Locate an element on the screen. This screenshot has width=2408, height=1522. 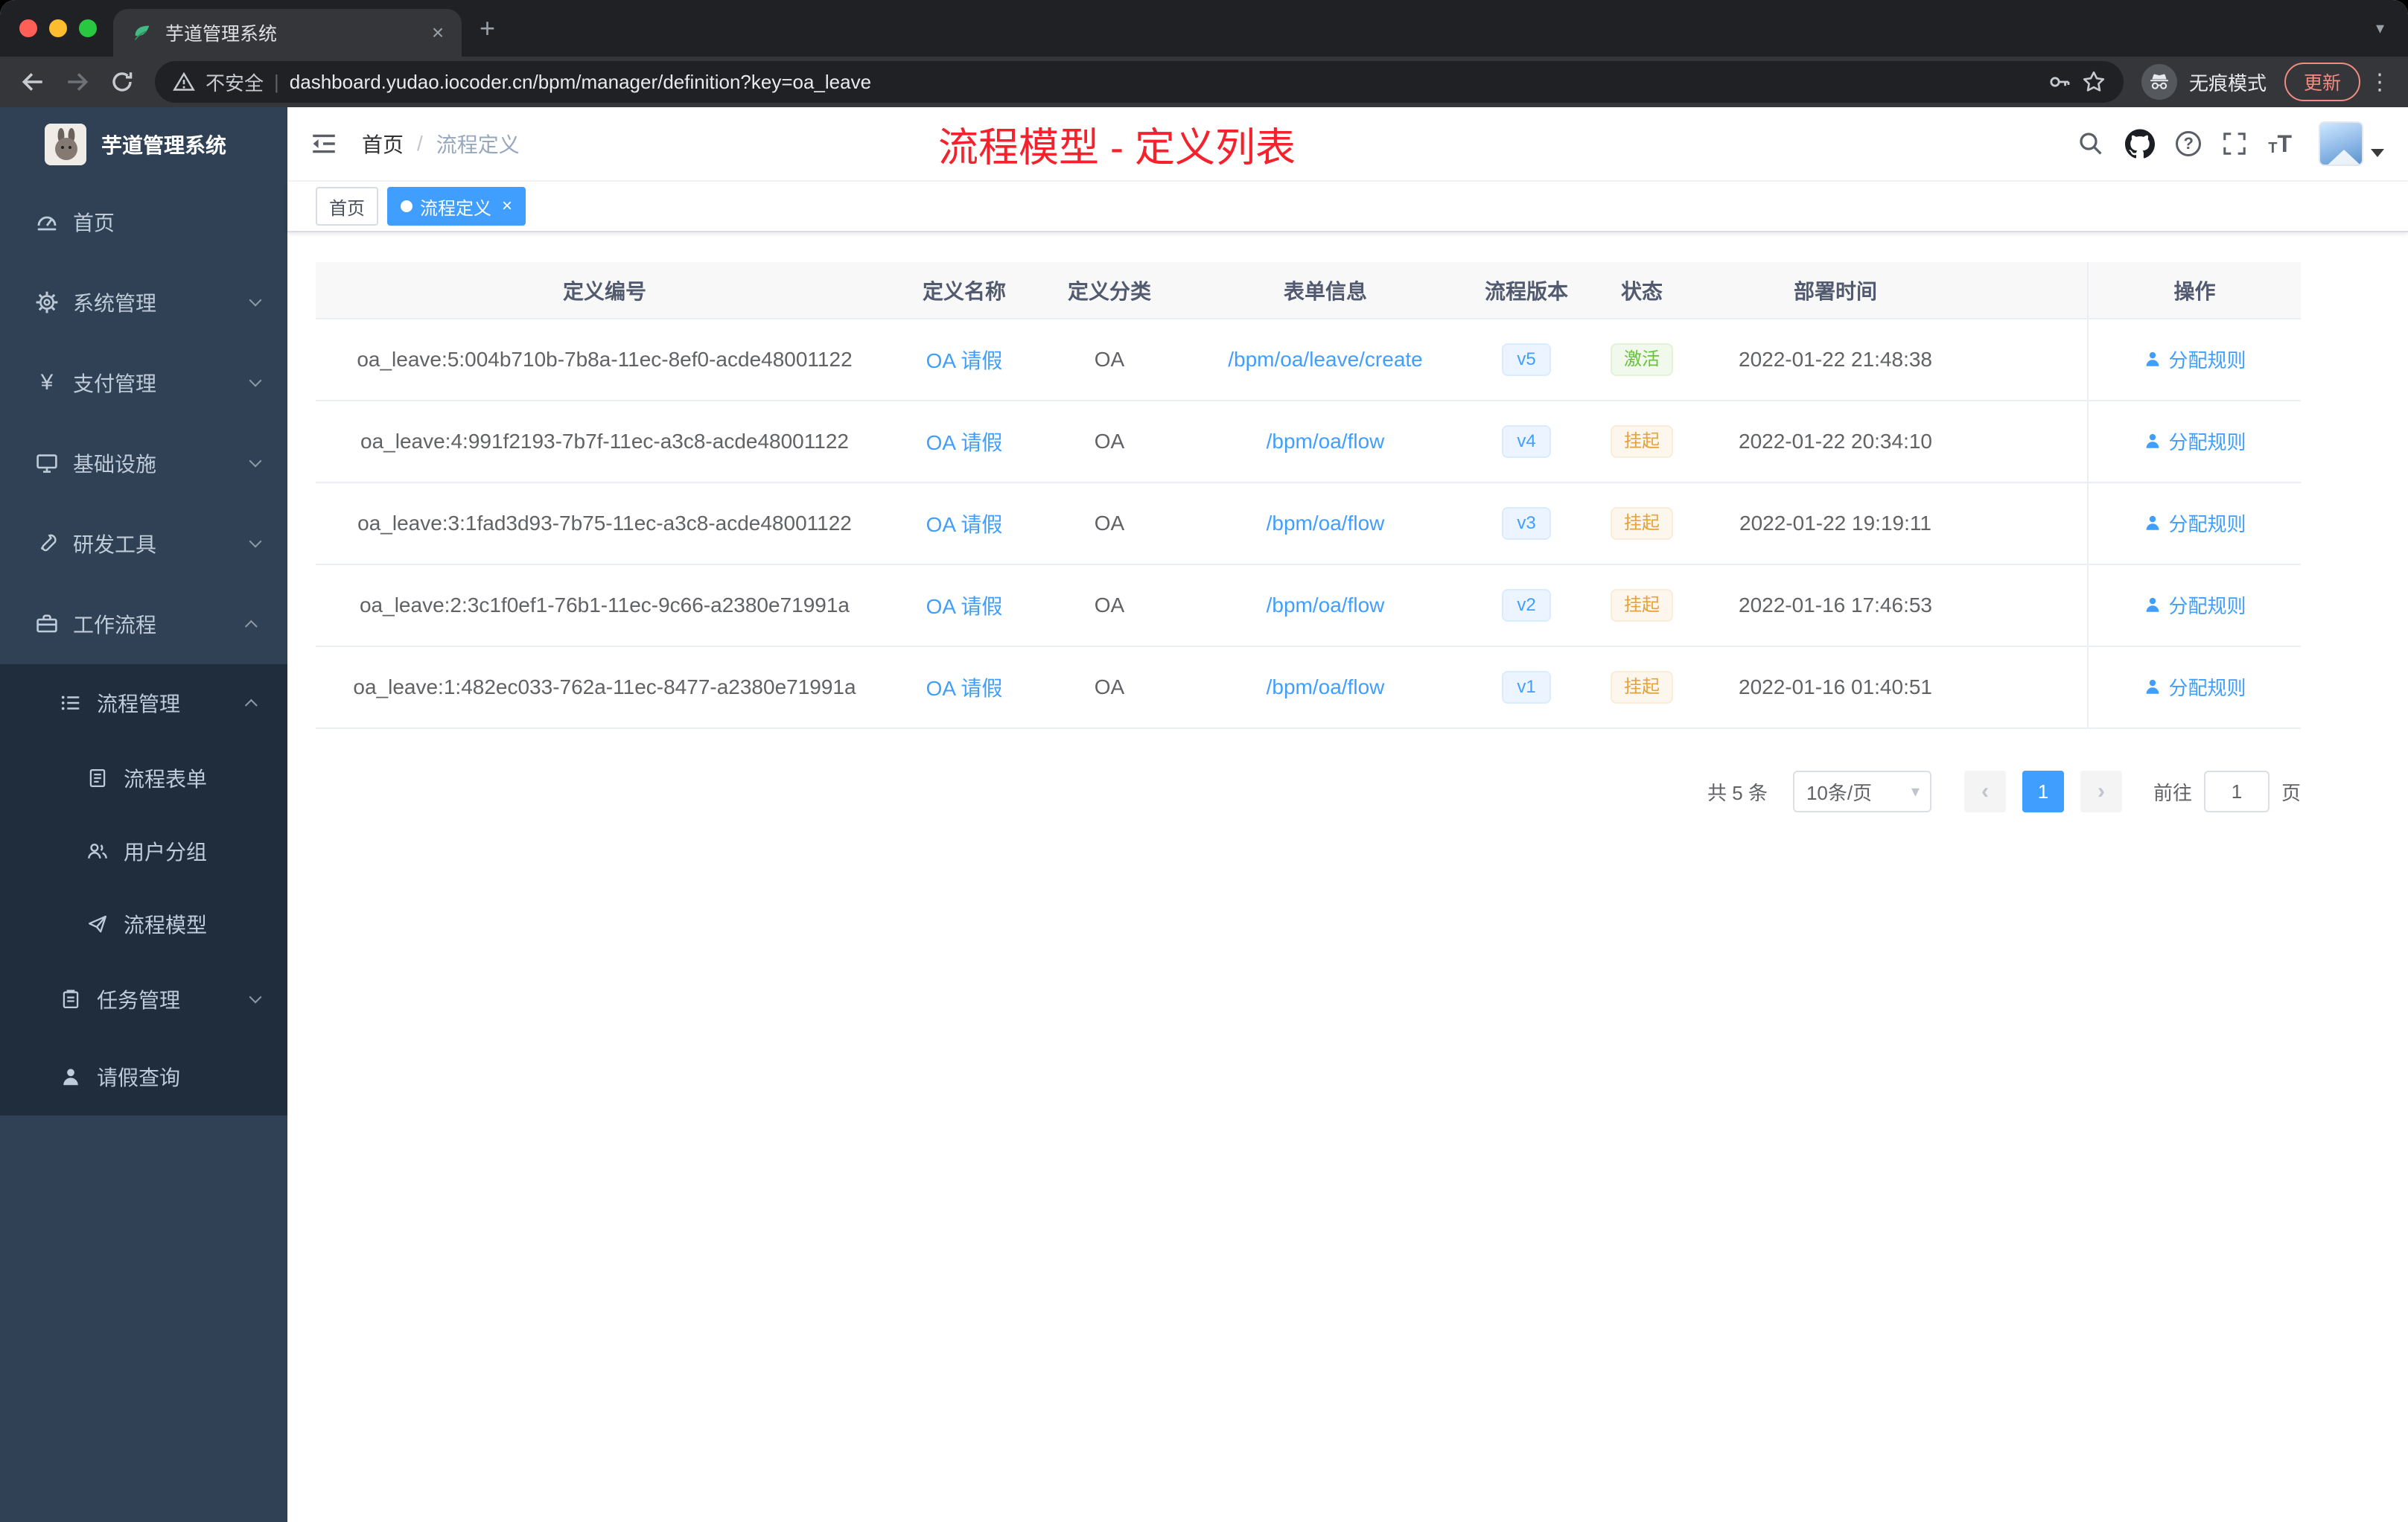
sidebar-item-process-form: 流程表单 is located at coordinates (143, 778).